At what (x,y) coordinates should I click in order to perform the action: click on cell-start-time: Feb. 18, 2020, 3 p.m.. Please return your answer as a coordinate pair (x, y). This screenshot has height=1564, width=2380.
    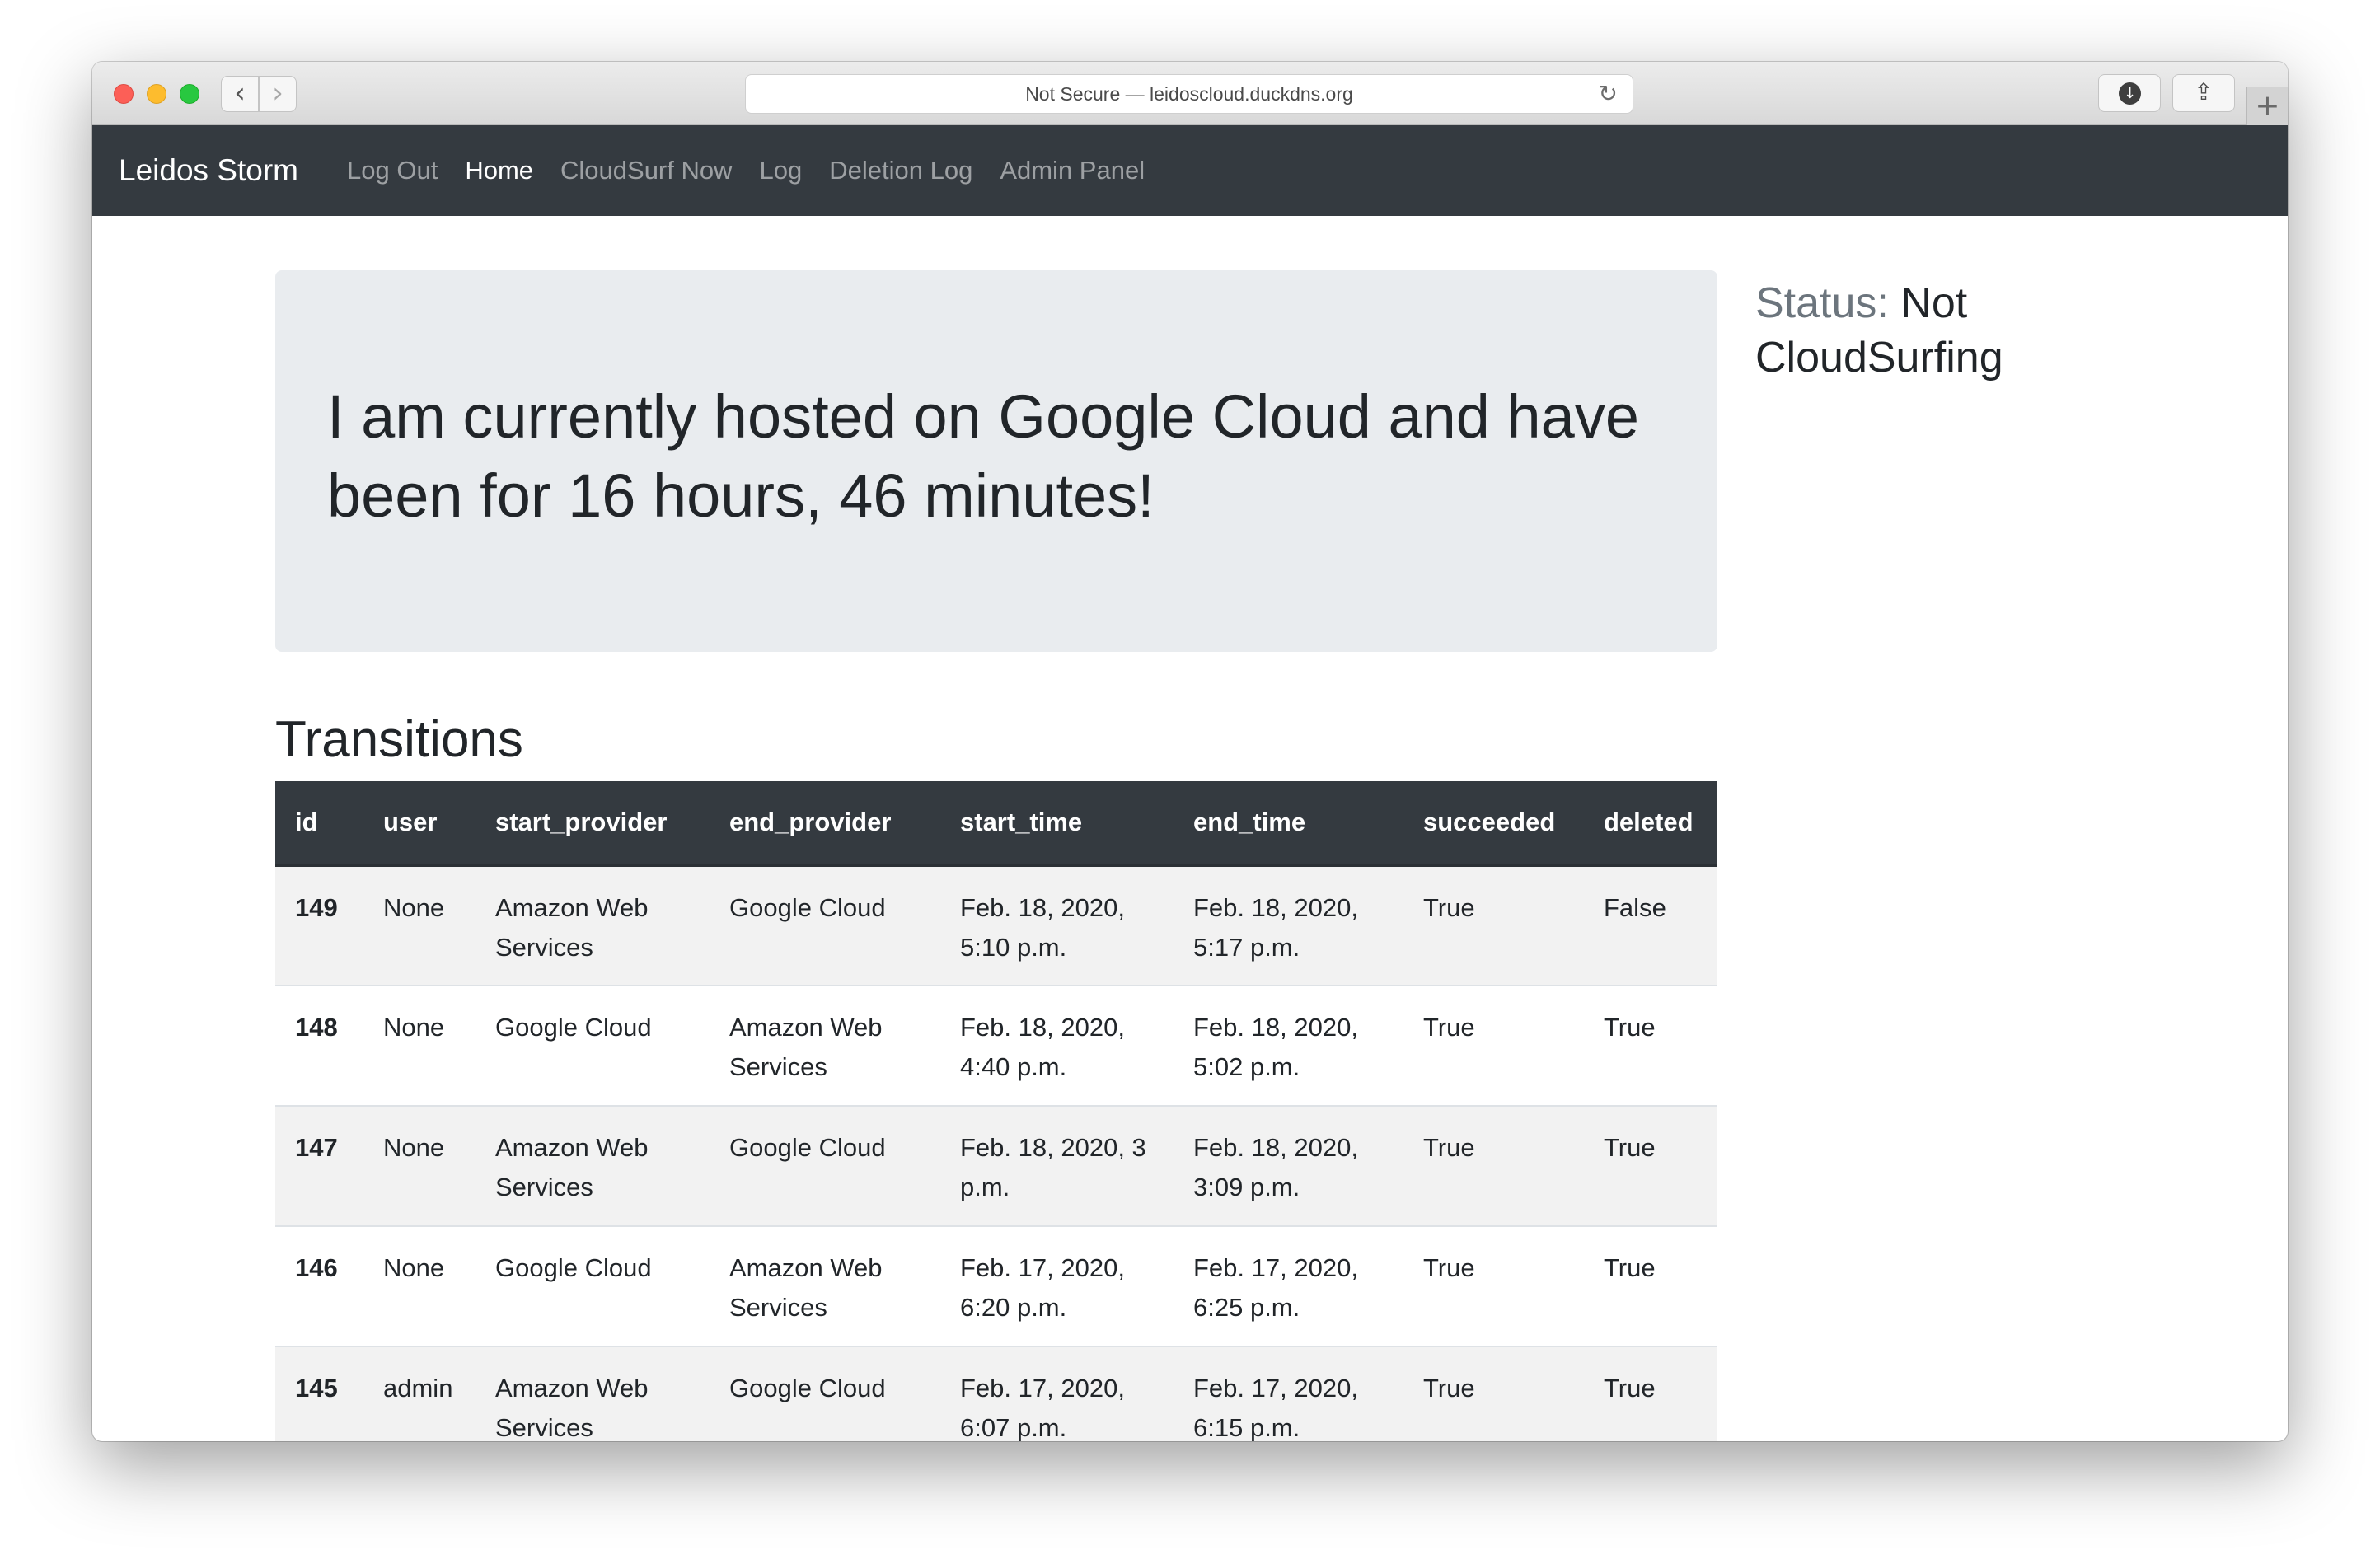
    Looking at the image, I should click on (1057, 1165).